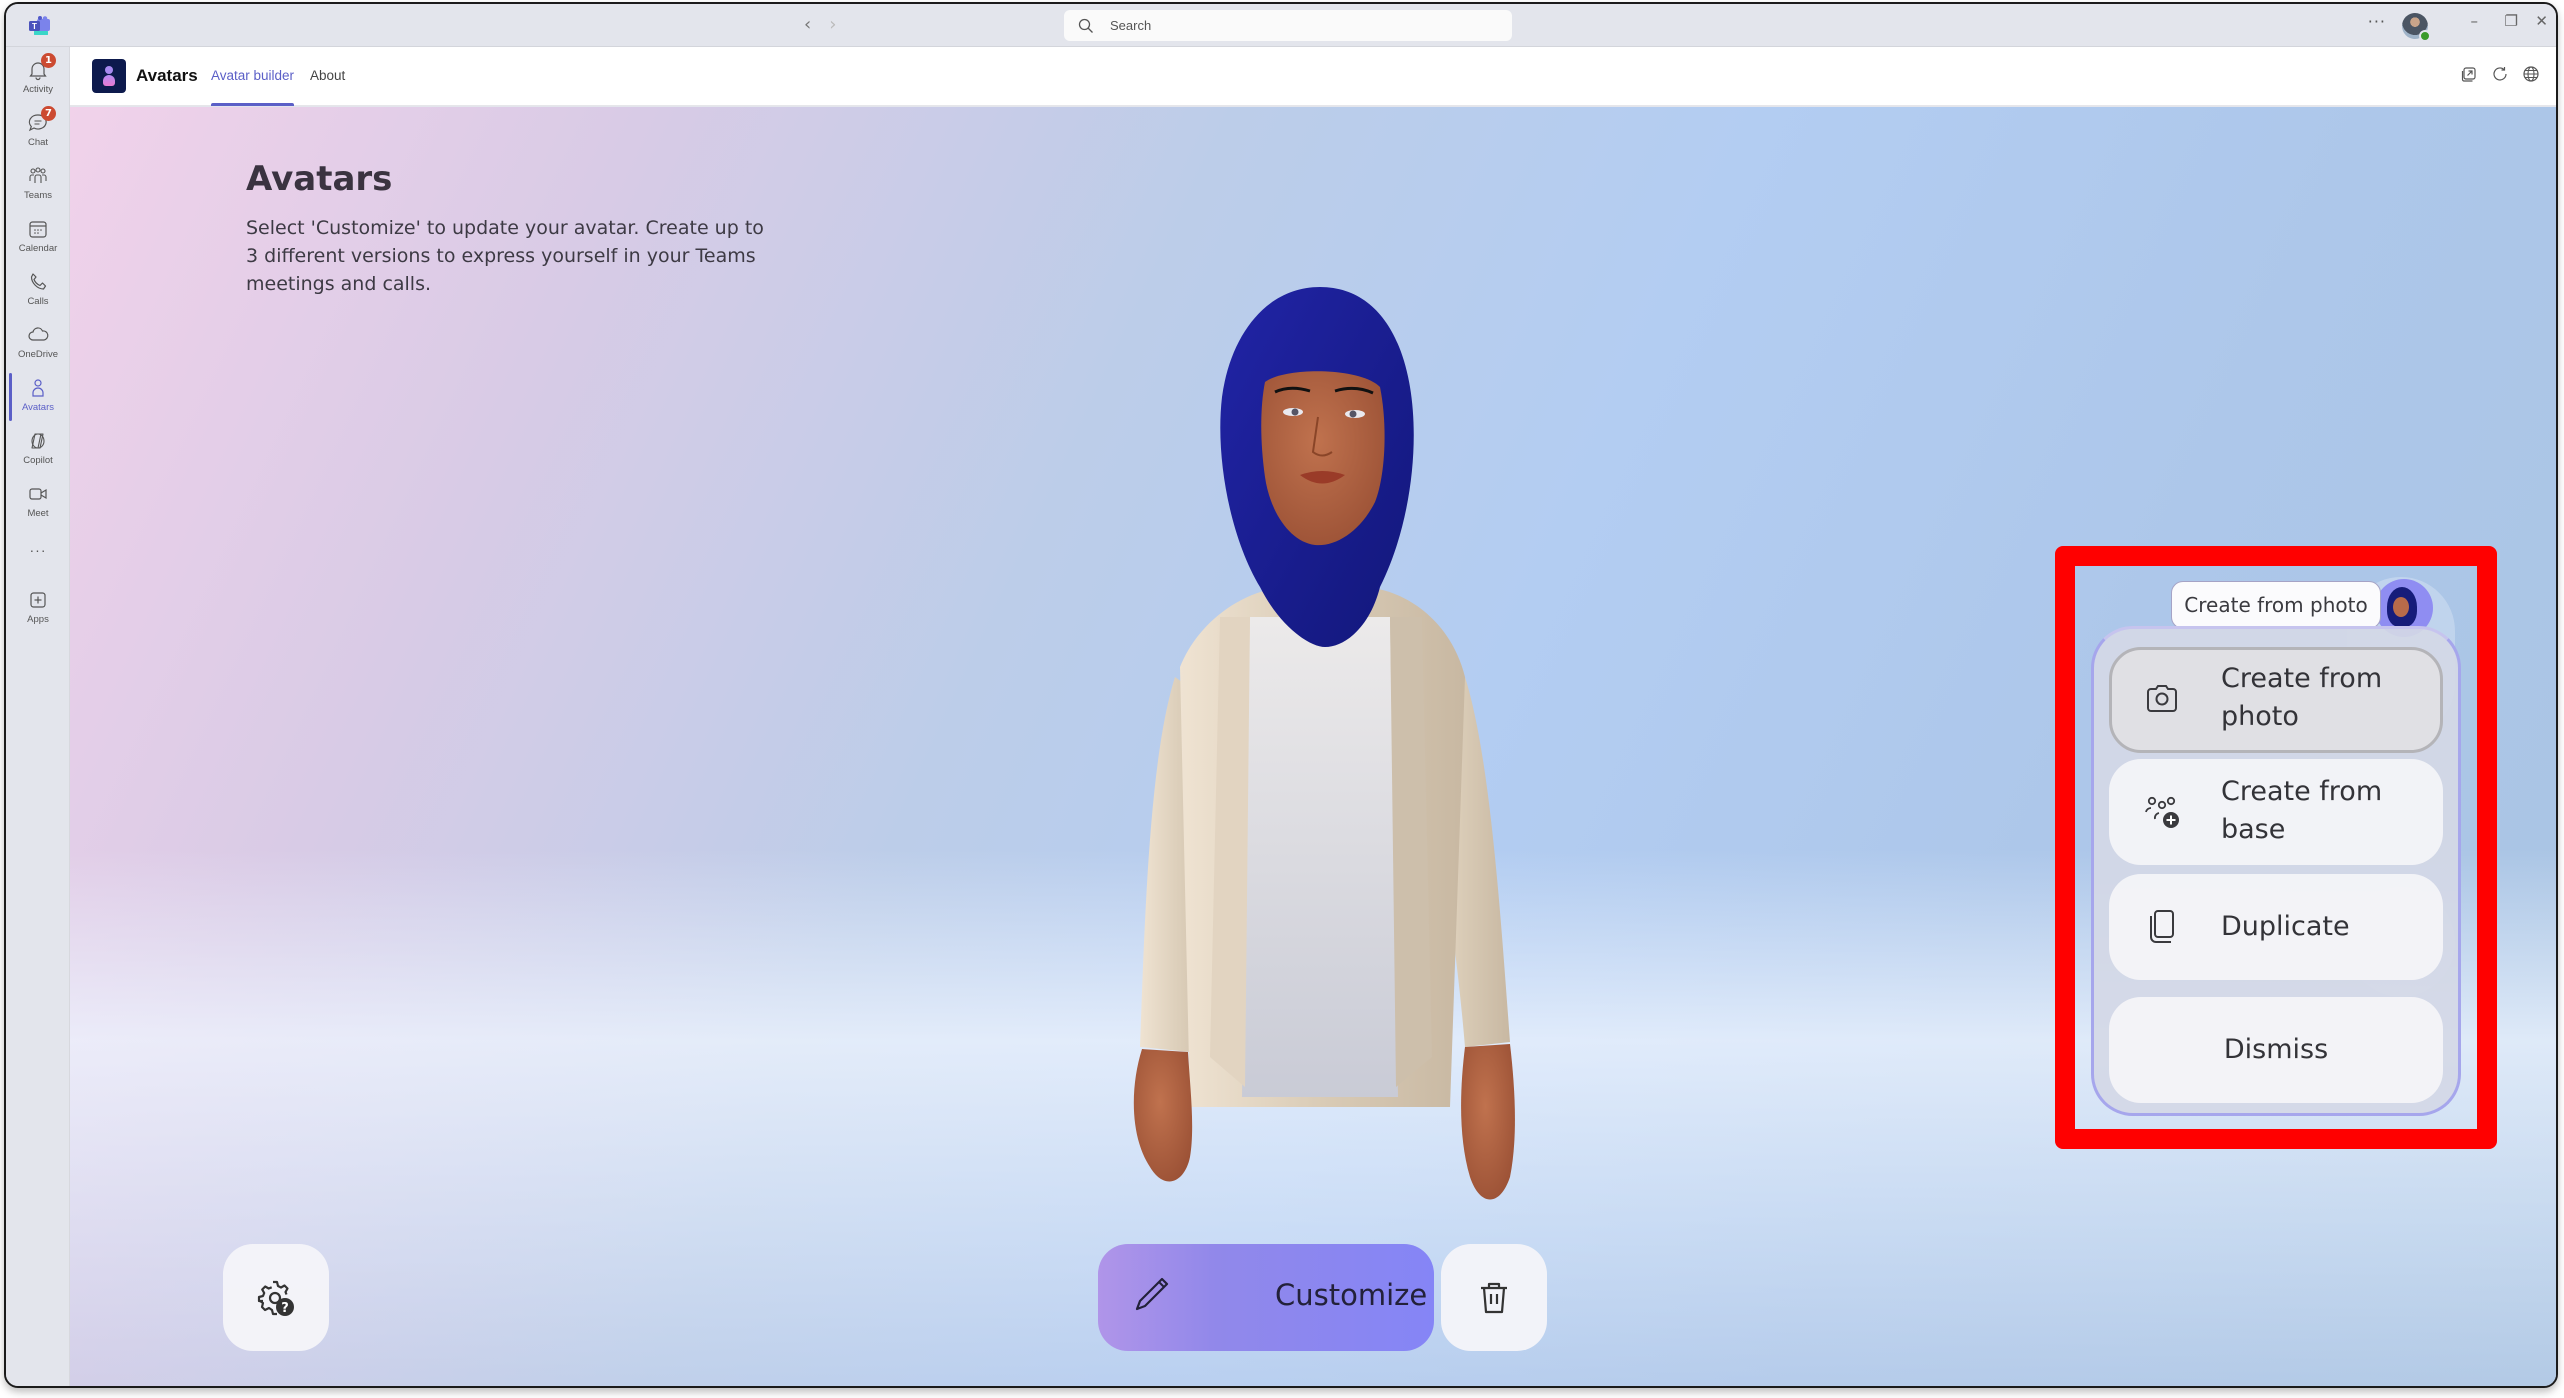 This screenshot has height=1398, width=2564. What do you see at coordinates (319, 179) in the screenshot?
I see `page-title: Avatars` at bounding box center [319, 179].